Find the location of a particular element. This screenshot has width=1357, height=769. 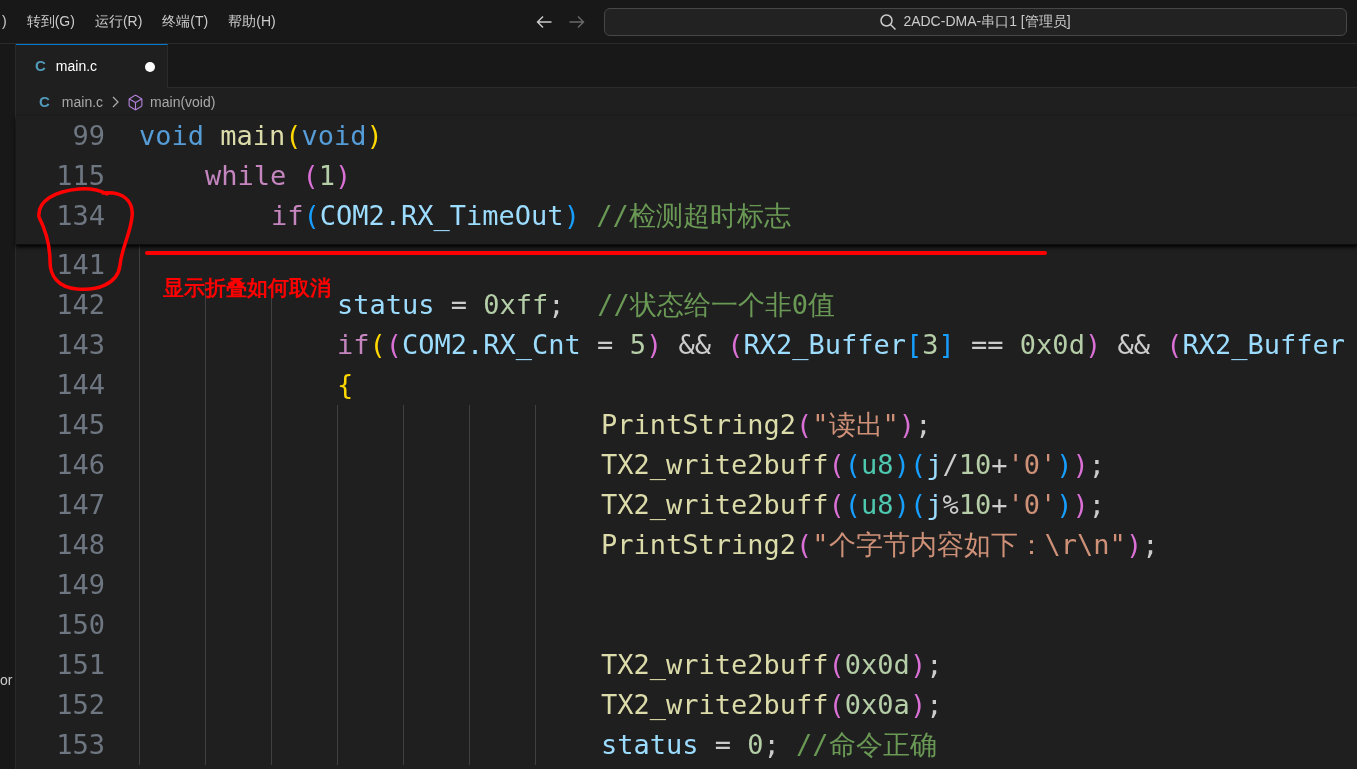

breadcrumb-item: main(void) is located at coordinates (171, 102).